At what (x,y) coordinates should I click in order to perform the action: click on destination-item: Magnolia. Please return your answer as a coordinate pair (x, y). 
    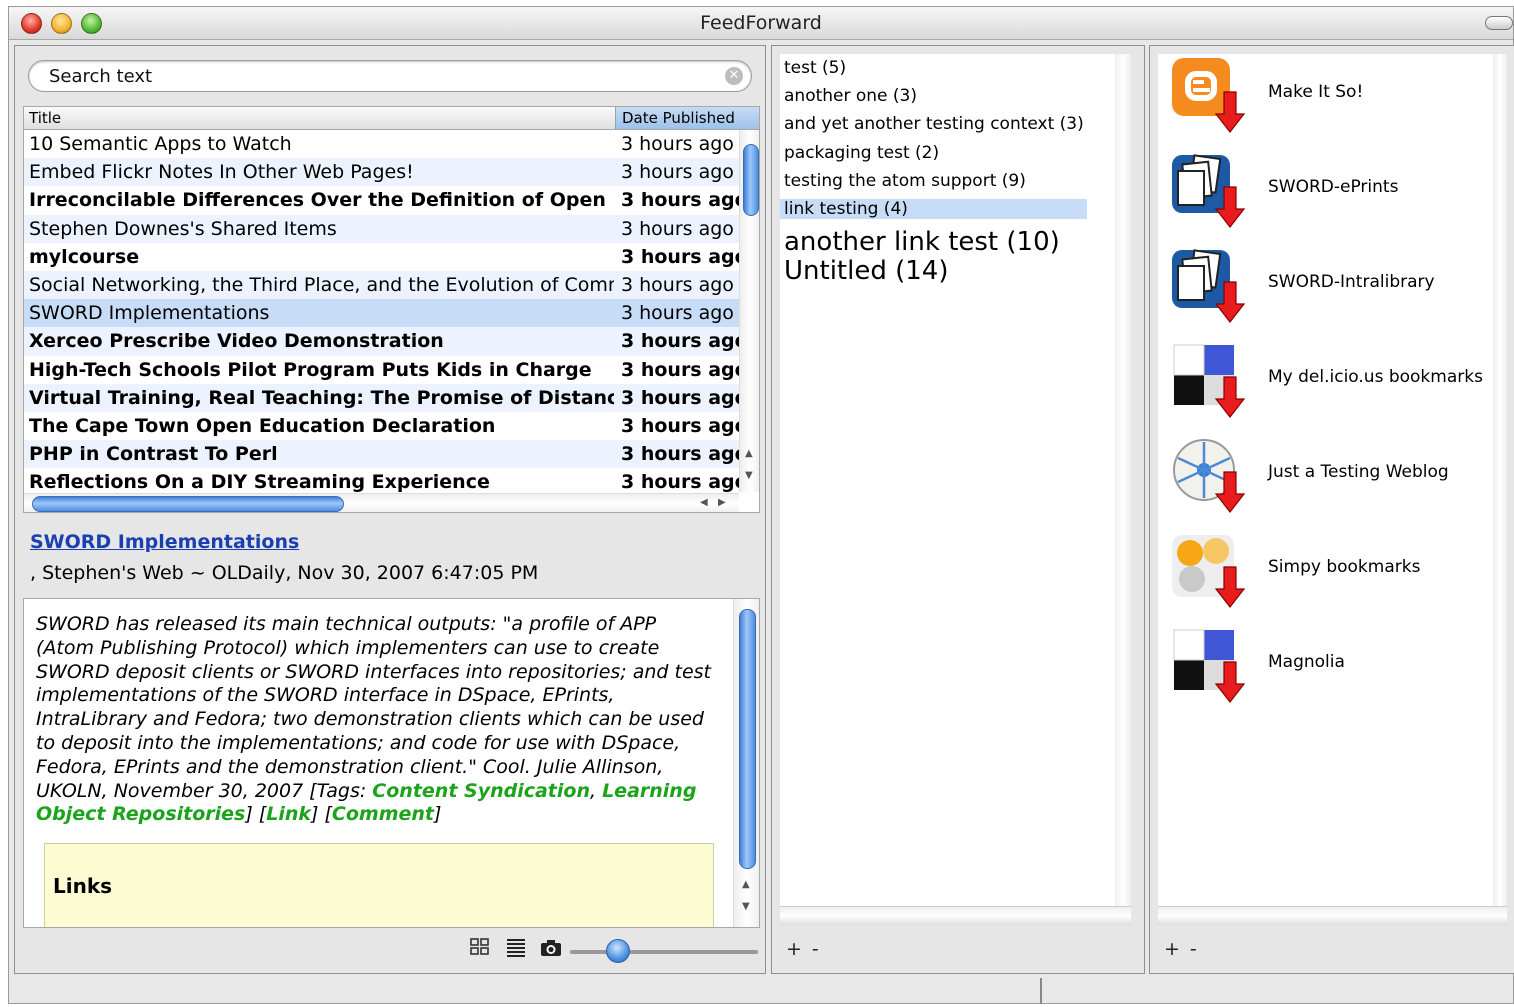
    Looking at the image, I should click on (1331, 671).